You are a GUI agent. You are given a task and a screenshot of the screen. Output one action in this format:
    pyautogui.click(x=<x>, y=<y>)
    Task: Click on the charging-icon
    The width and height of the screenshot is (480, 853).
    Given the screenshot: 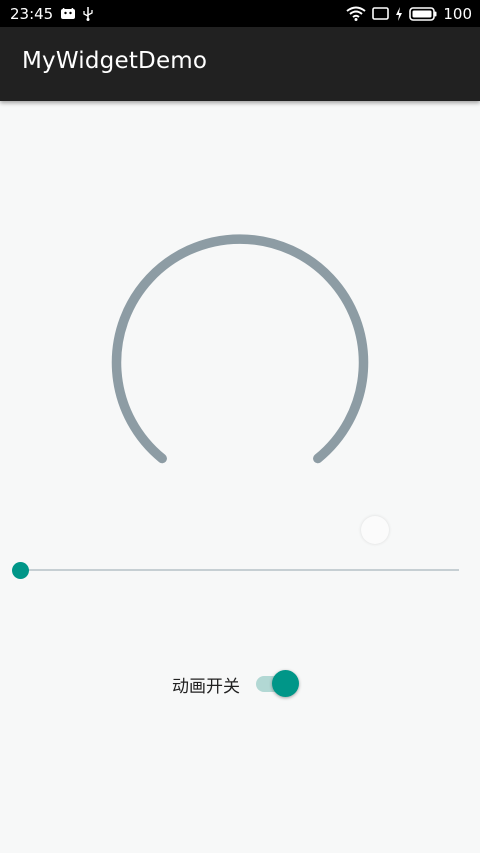 What is the action you would take?
    pyautogui.click(x=399, y=13)
    